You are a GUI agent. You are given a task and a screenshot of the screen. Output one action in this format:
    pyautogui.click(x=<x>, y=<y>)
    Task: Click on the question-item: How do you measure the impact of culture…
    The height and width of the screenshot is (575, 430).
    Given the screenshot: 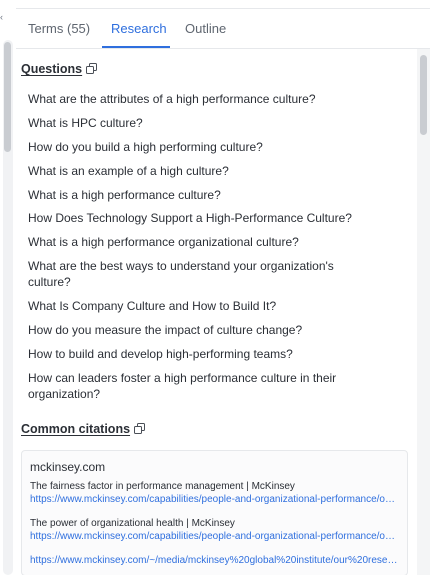 What is the action you would take?
    pyautogui.click(x=198, y=330)
    